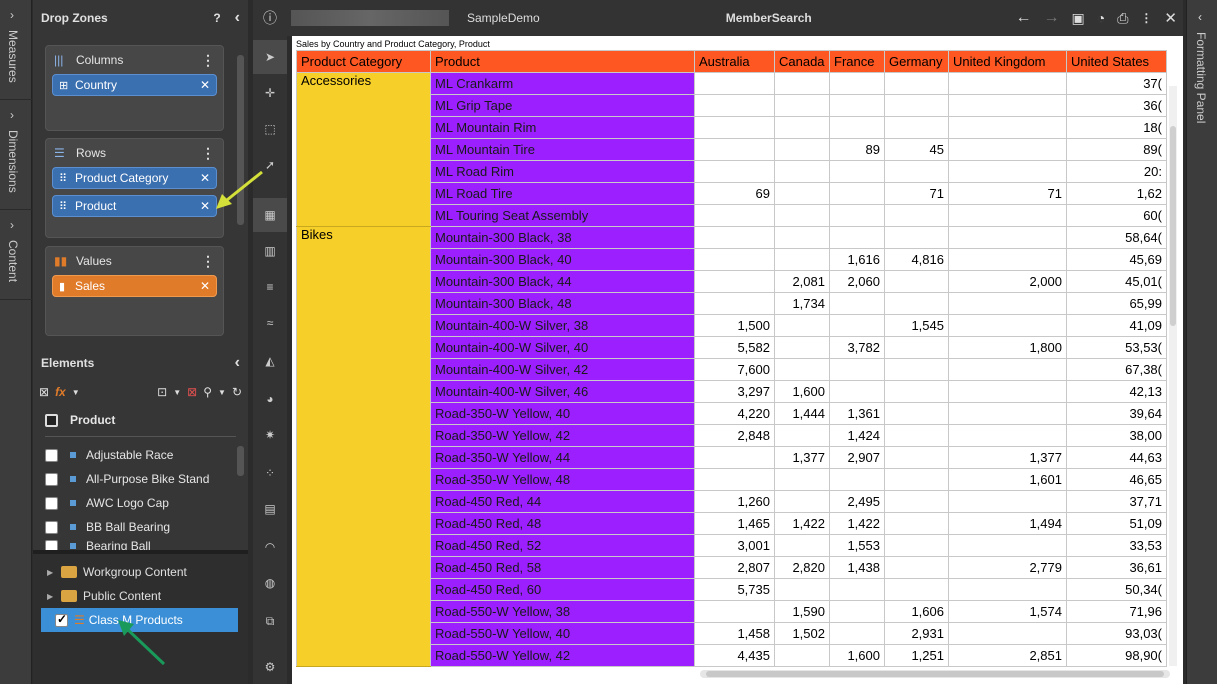 This screenshot has height=684, width=1217. Describe the element at coordinates (734, 589) in the screenshot. I see `value-cell: 5,735` at that location.